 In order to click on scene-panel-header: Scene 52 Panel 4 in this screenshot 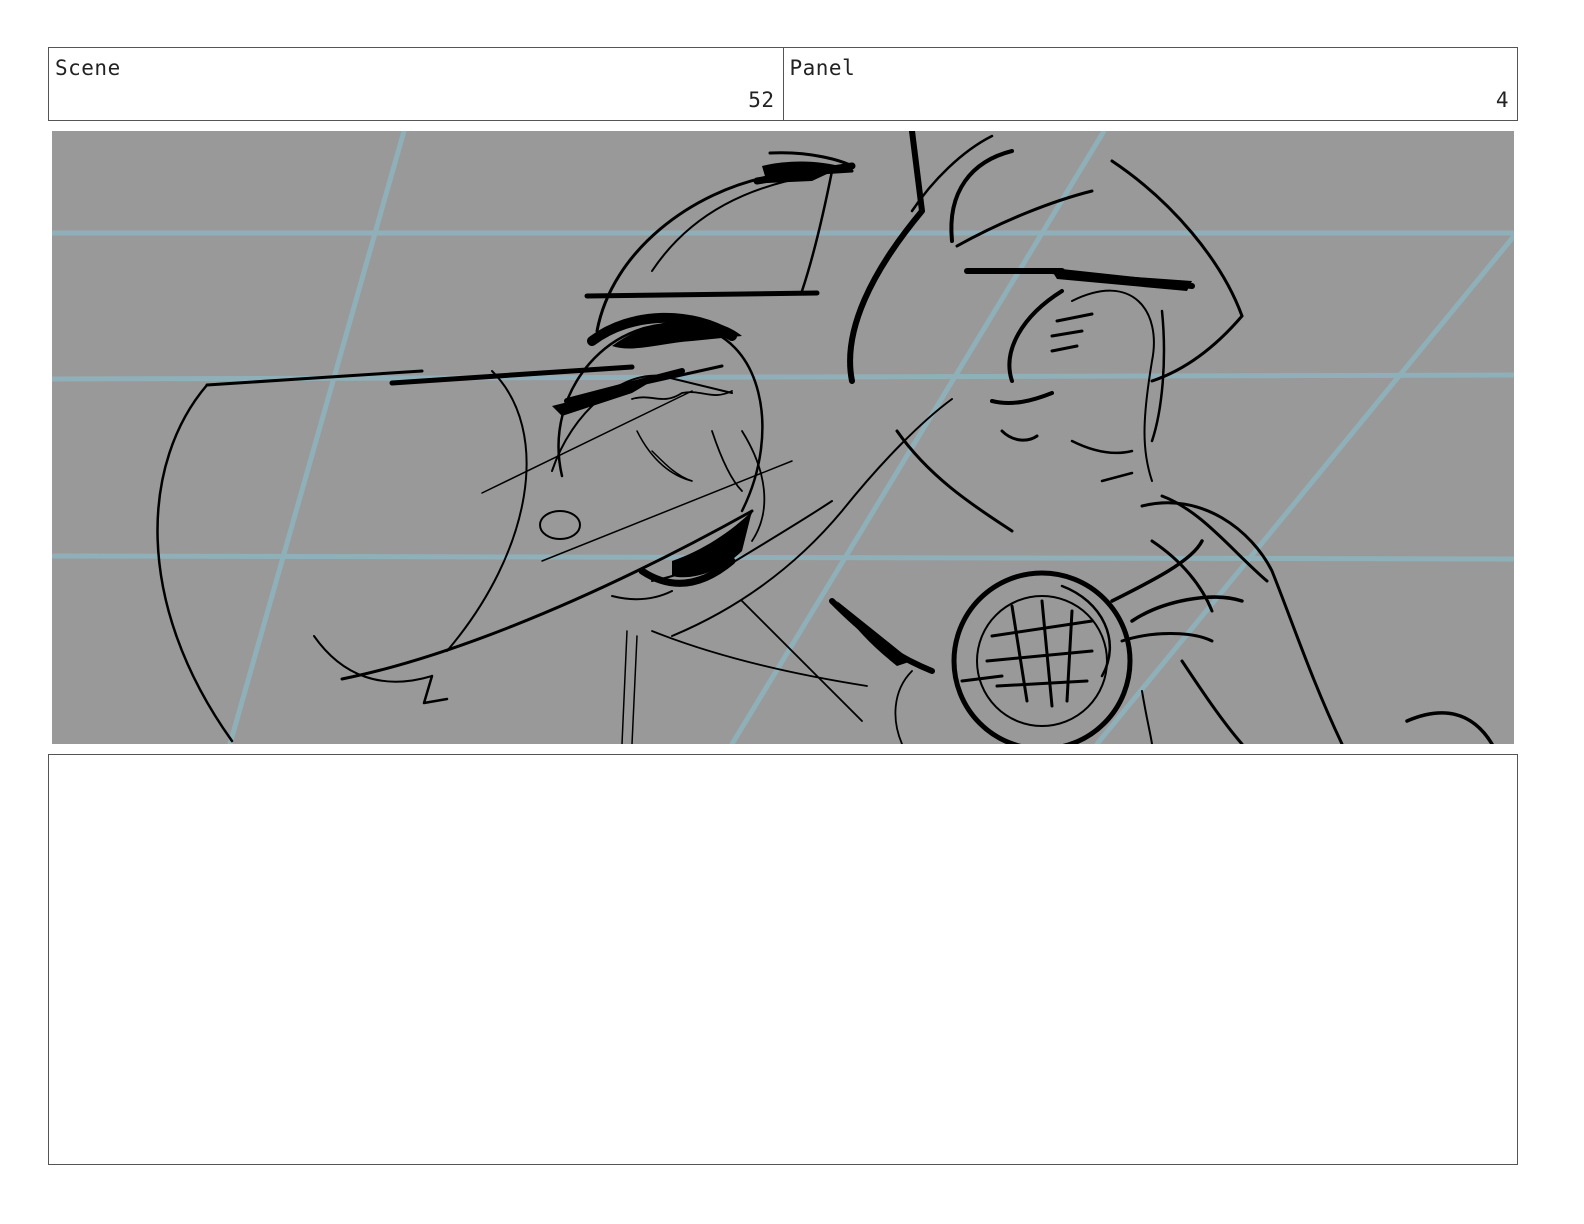, I will do `click(783, 84)`.